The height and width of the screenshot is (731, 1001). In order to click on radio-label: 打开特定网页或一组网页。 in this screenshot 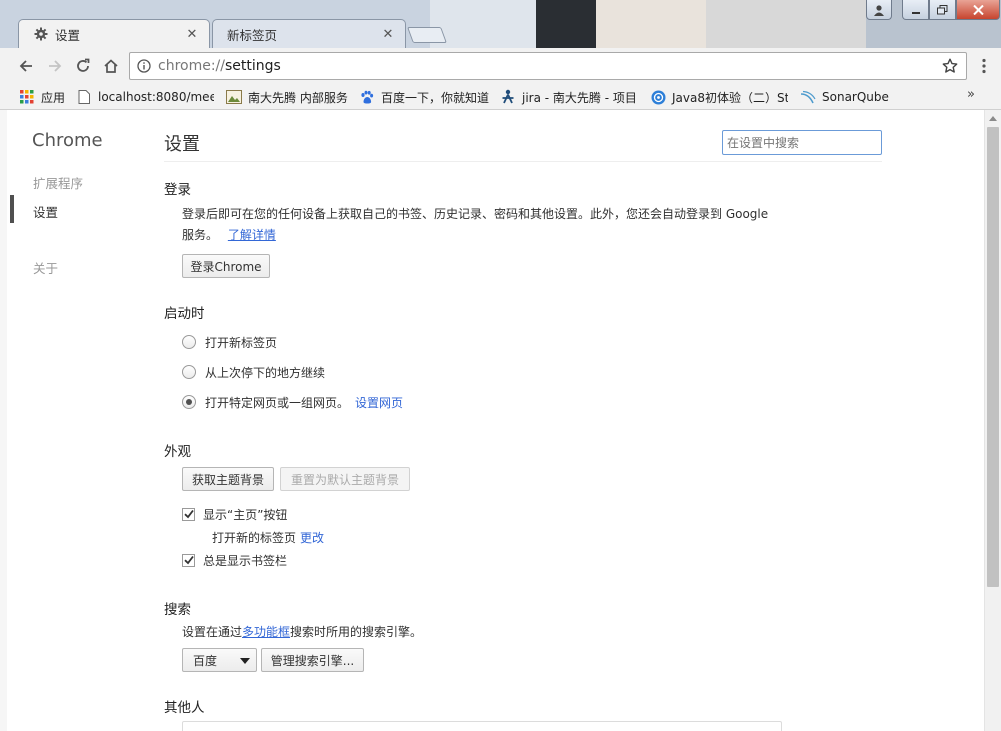, I will do `click(277, 402)`.